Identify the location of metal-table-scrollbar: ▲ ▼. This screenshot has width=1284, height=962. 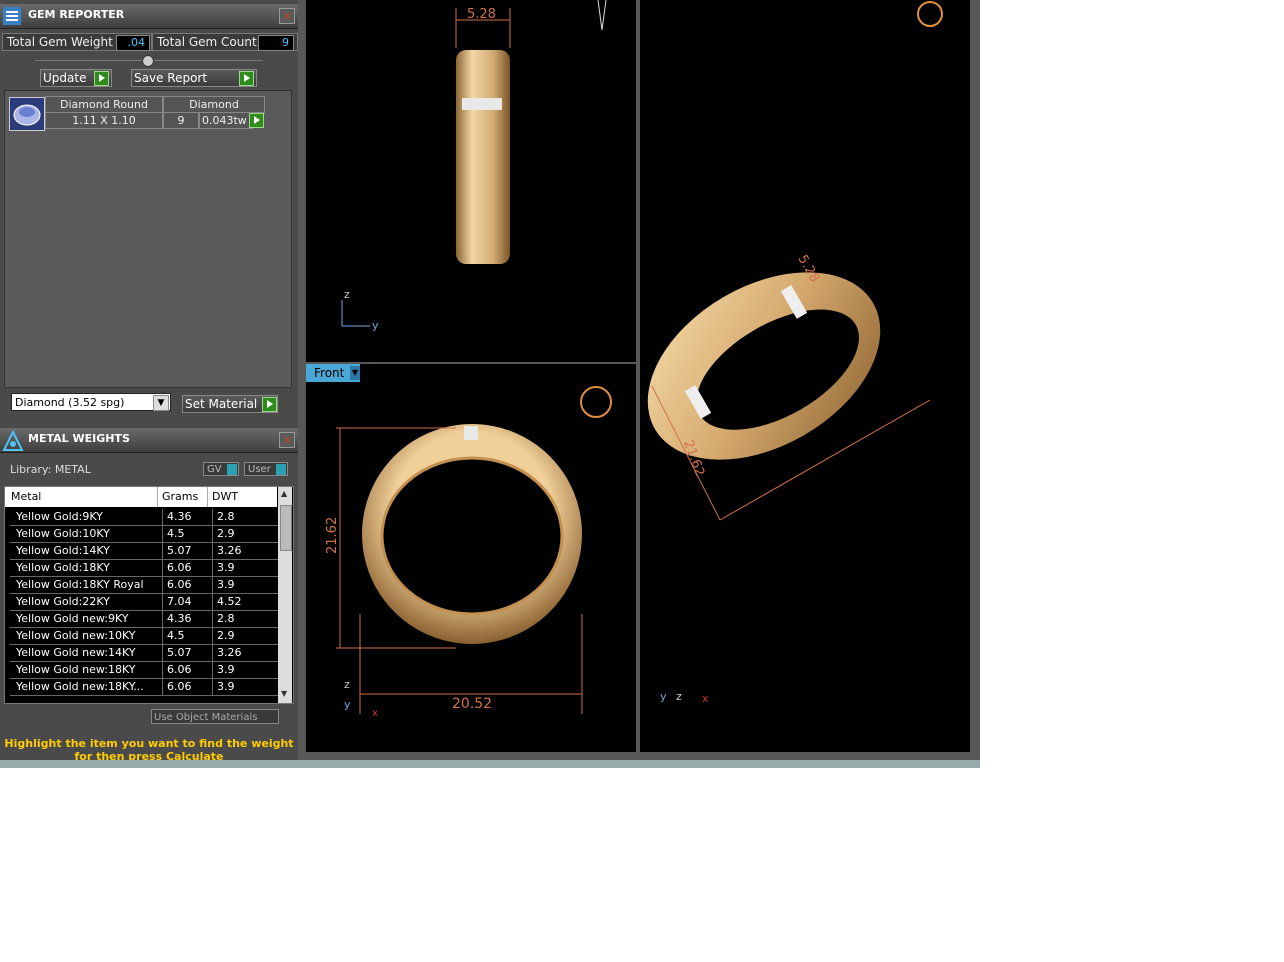
(285, 595).